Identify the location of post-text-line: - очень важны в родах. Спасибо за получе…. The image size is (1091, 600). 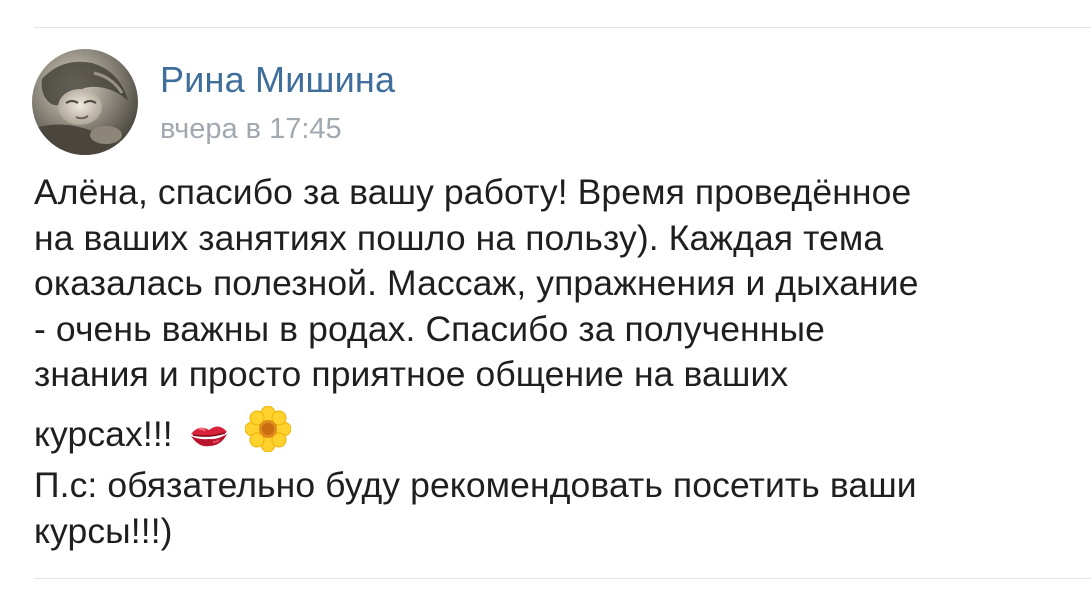
(429, 328).